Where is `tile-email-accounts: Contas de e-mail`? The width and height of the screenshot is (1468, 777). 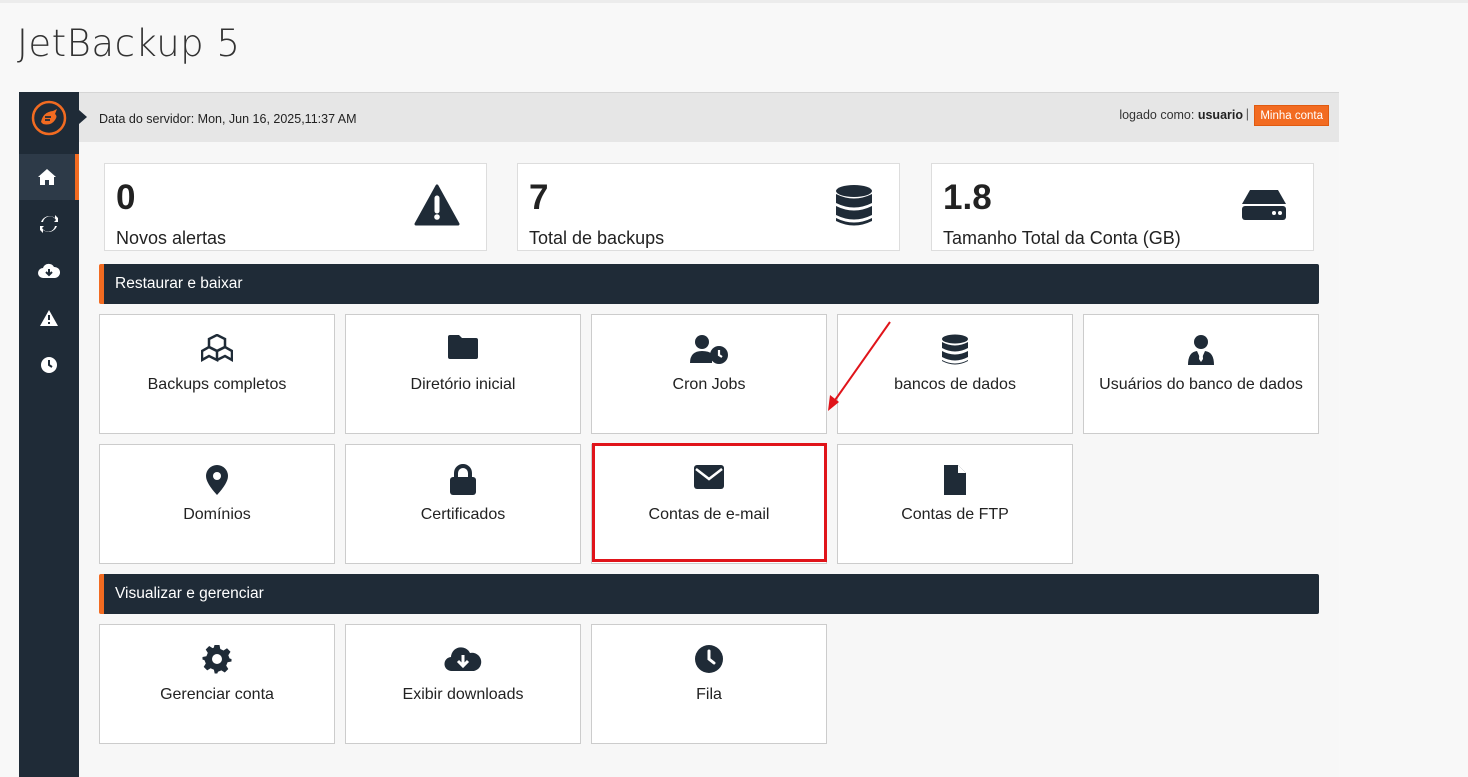
tile-email-accounts: Contas de e-mail is located at coordinates (709, 504).